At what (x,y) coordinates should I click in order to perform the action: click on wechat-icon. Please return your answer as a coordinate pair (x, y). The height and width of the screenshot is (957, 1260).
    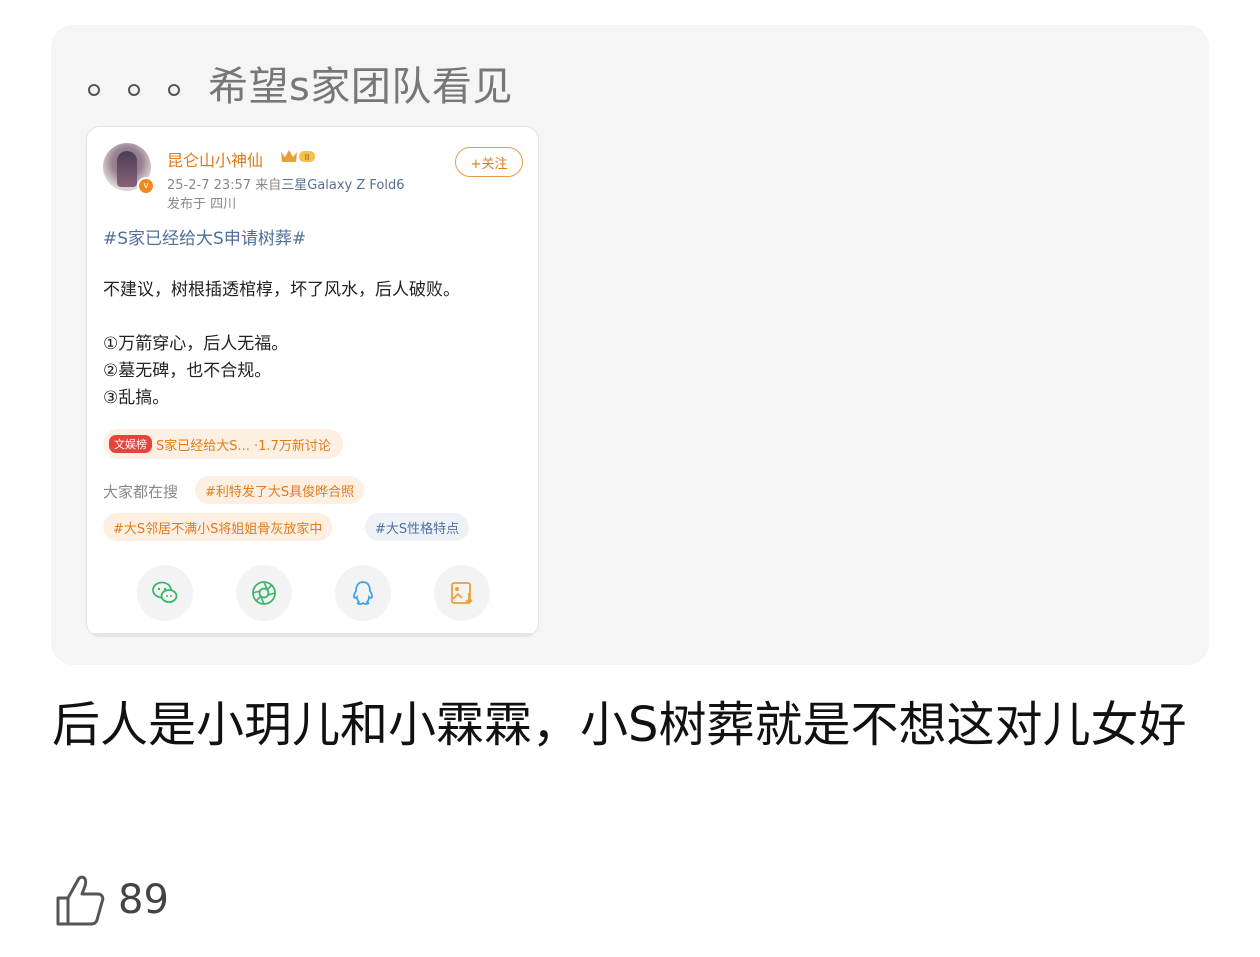
    Looking at the image, I should click on (165, 592).